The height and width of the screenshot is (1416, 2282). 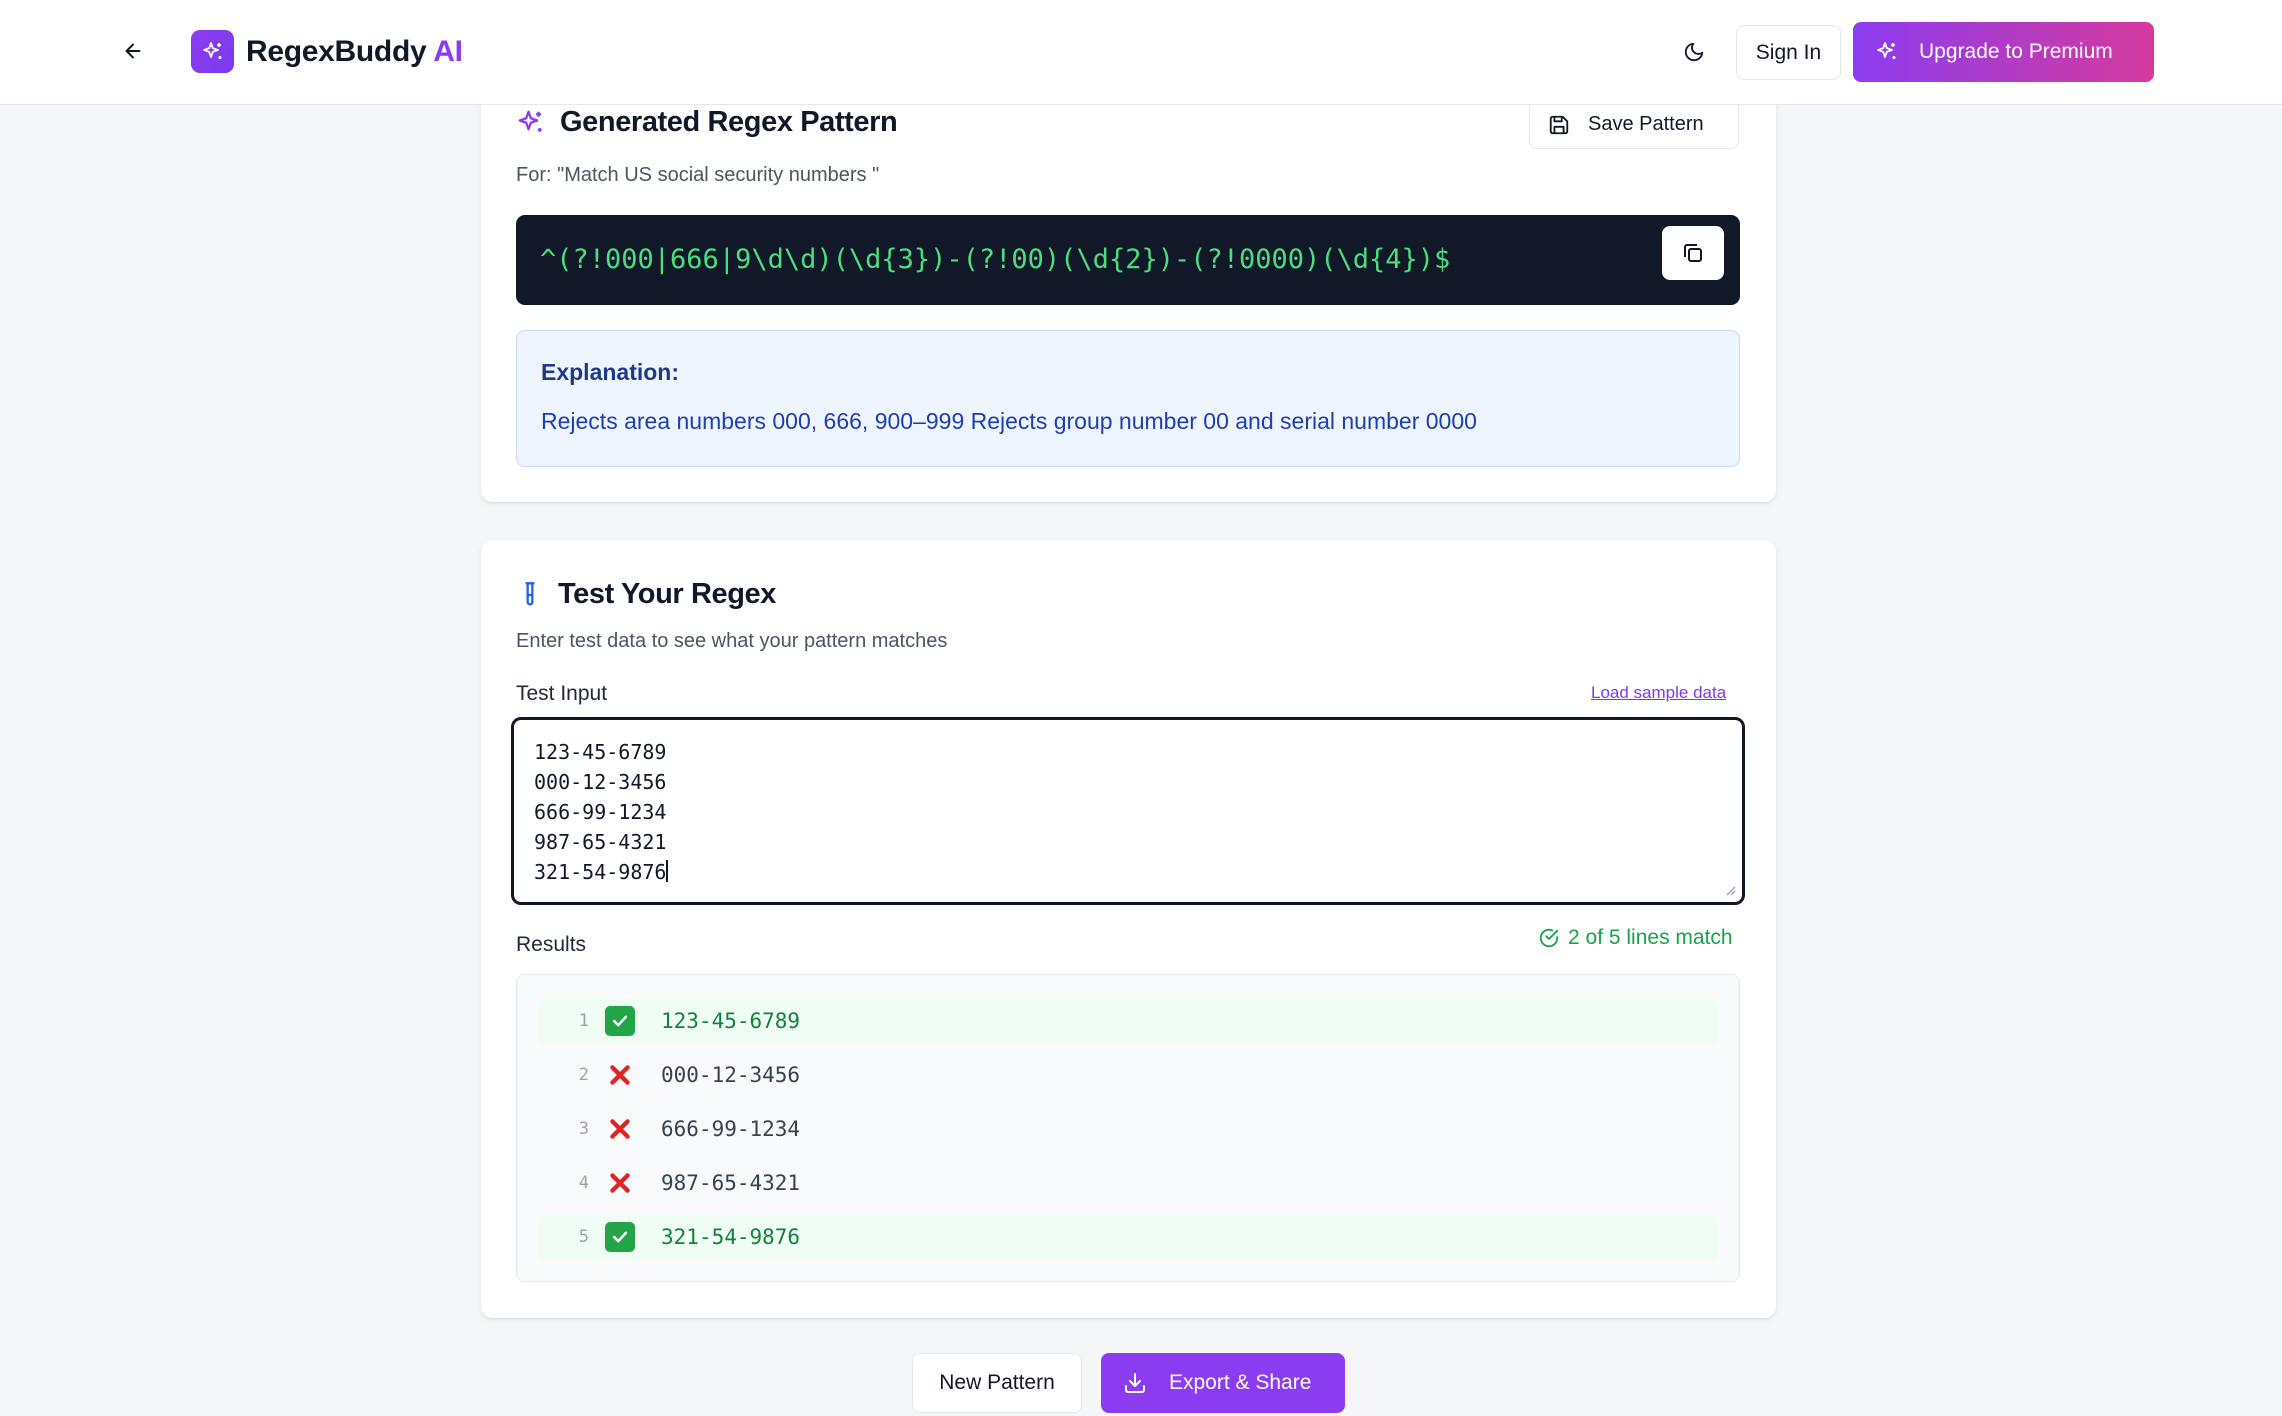 I want to click on arrow-left-icon, so click(x=133, y=51).